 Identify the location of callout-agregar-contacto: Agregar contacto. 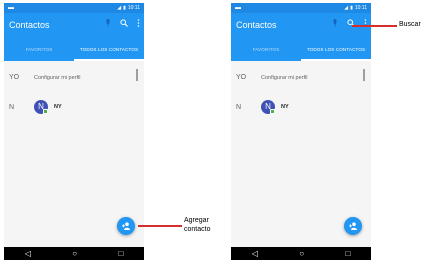
(197, 225).